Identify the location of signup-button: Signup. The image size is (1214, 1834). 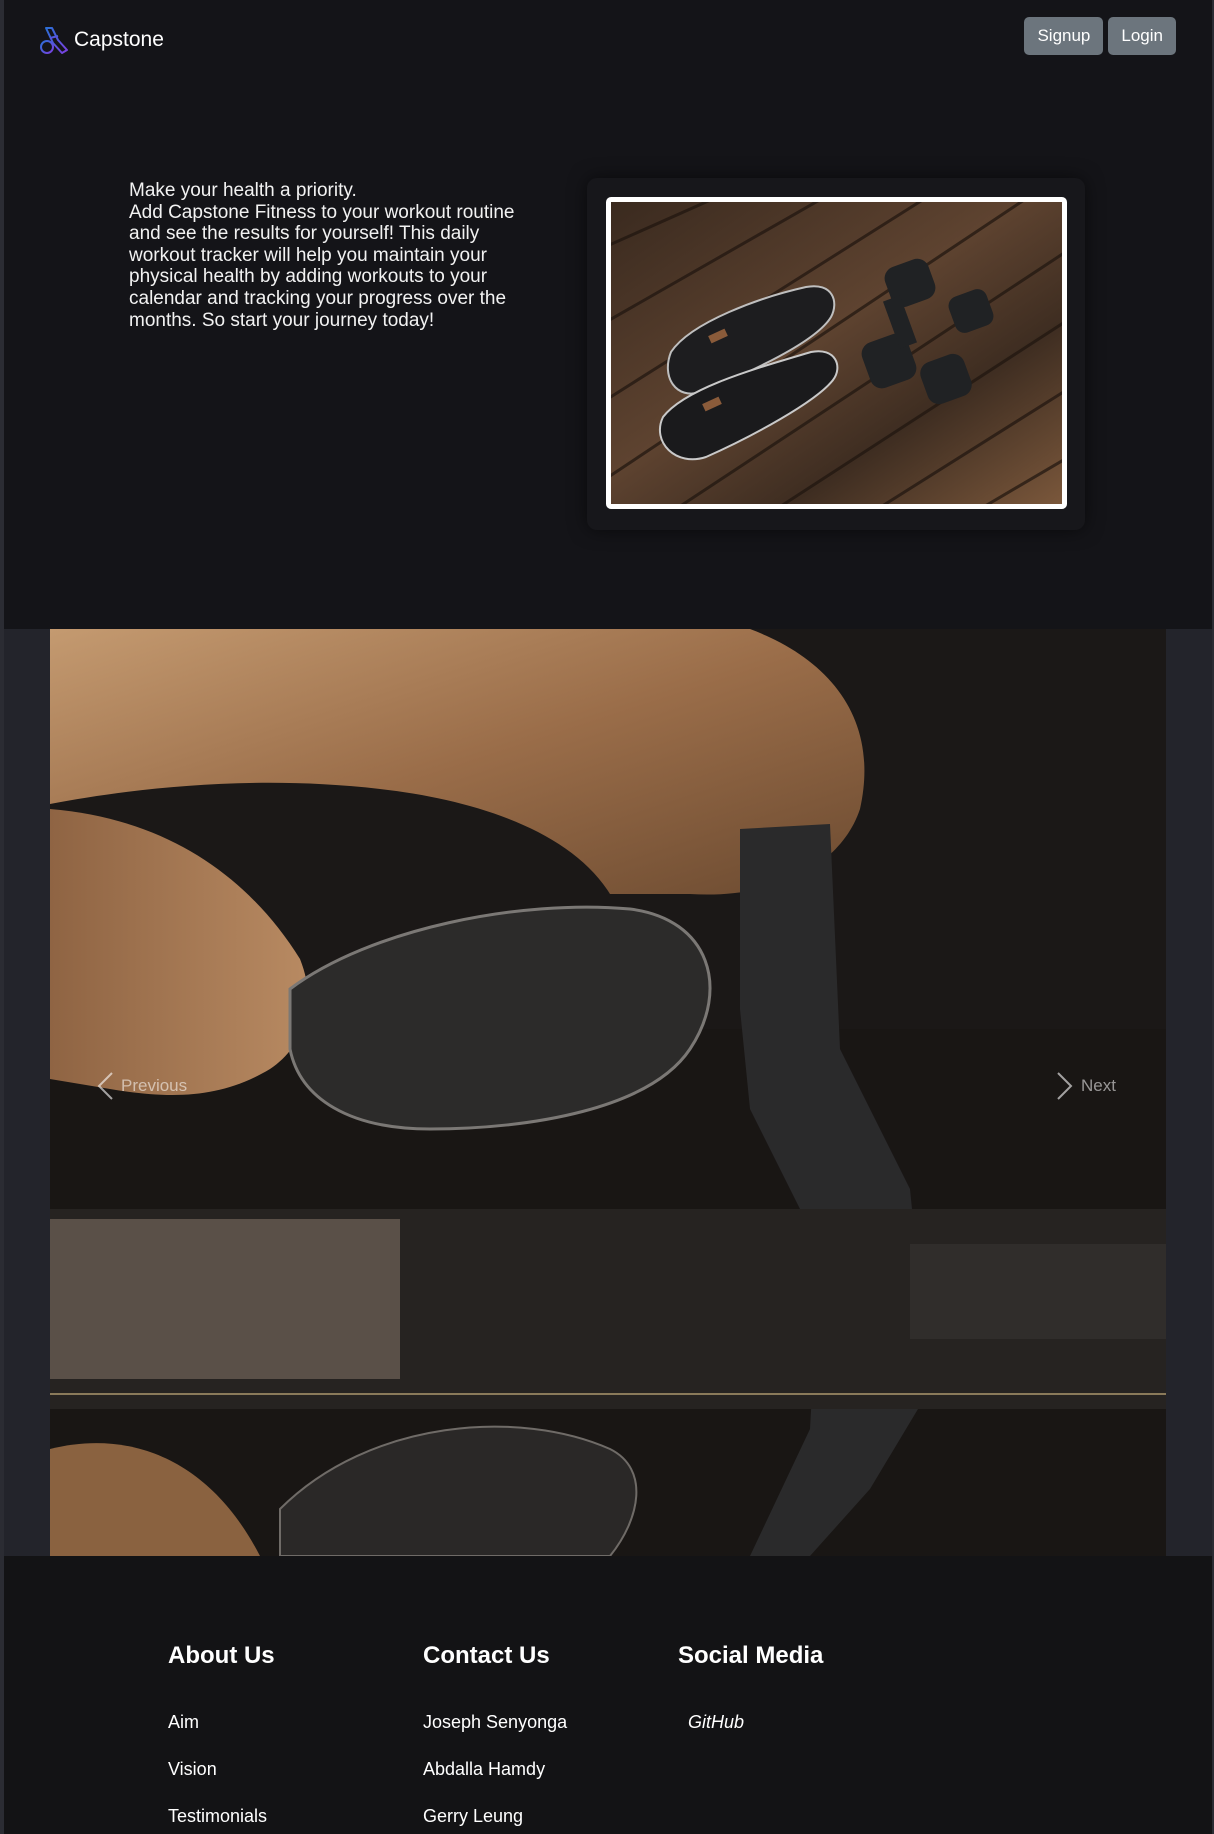
(1064, 36).